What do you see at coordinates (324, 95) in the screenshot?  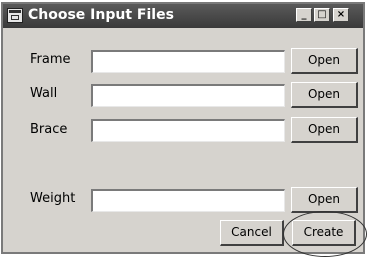 I see `wall-open-button: Open` at bounding box center [324, 95].